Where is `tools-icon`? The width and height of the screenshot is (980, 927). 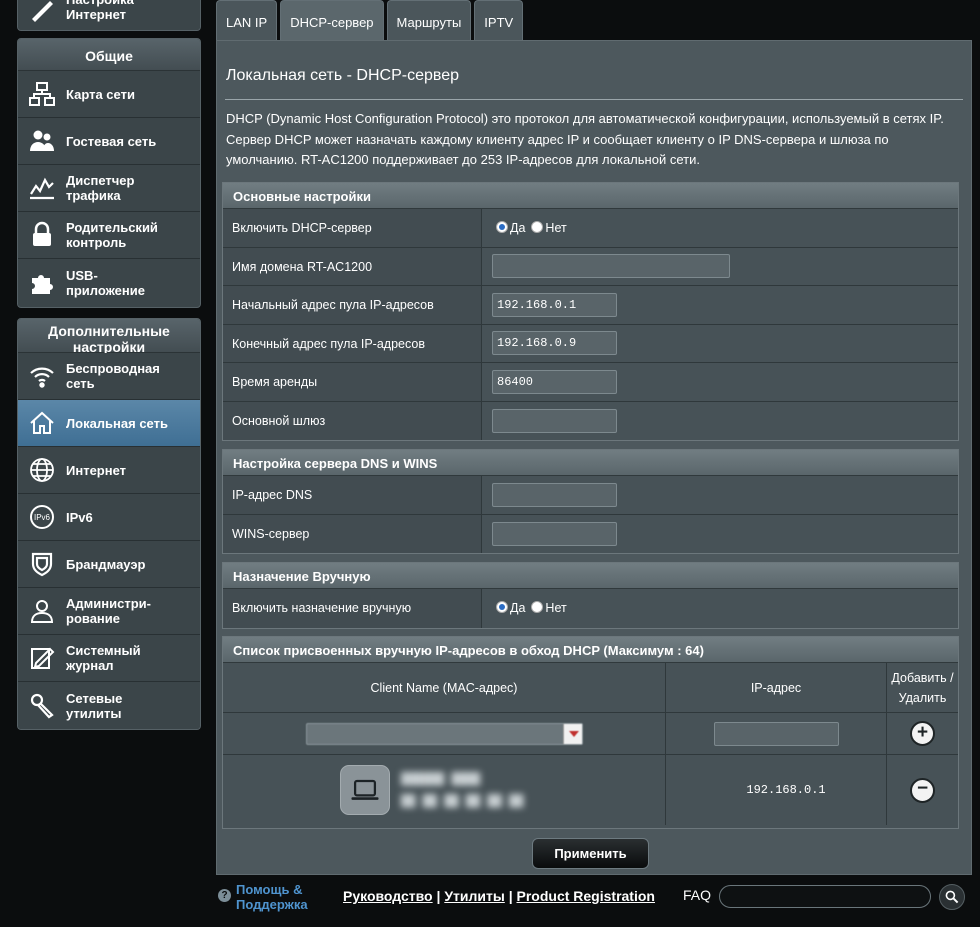
tools-icon is located at coordinates (42, 705).